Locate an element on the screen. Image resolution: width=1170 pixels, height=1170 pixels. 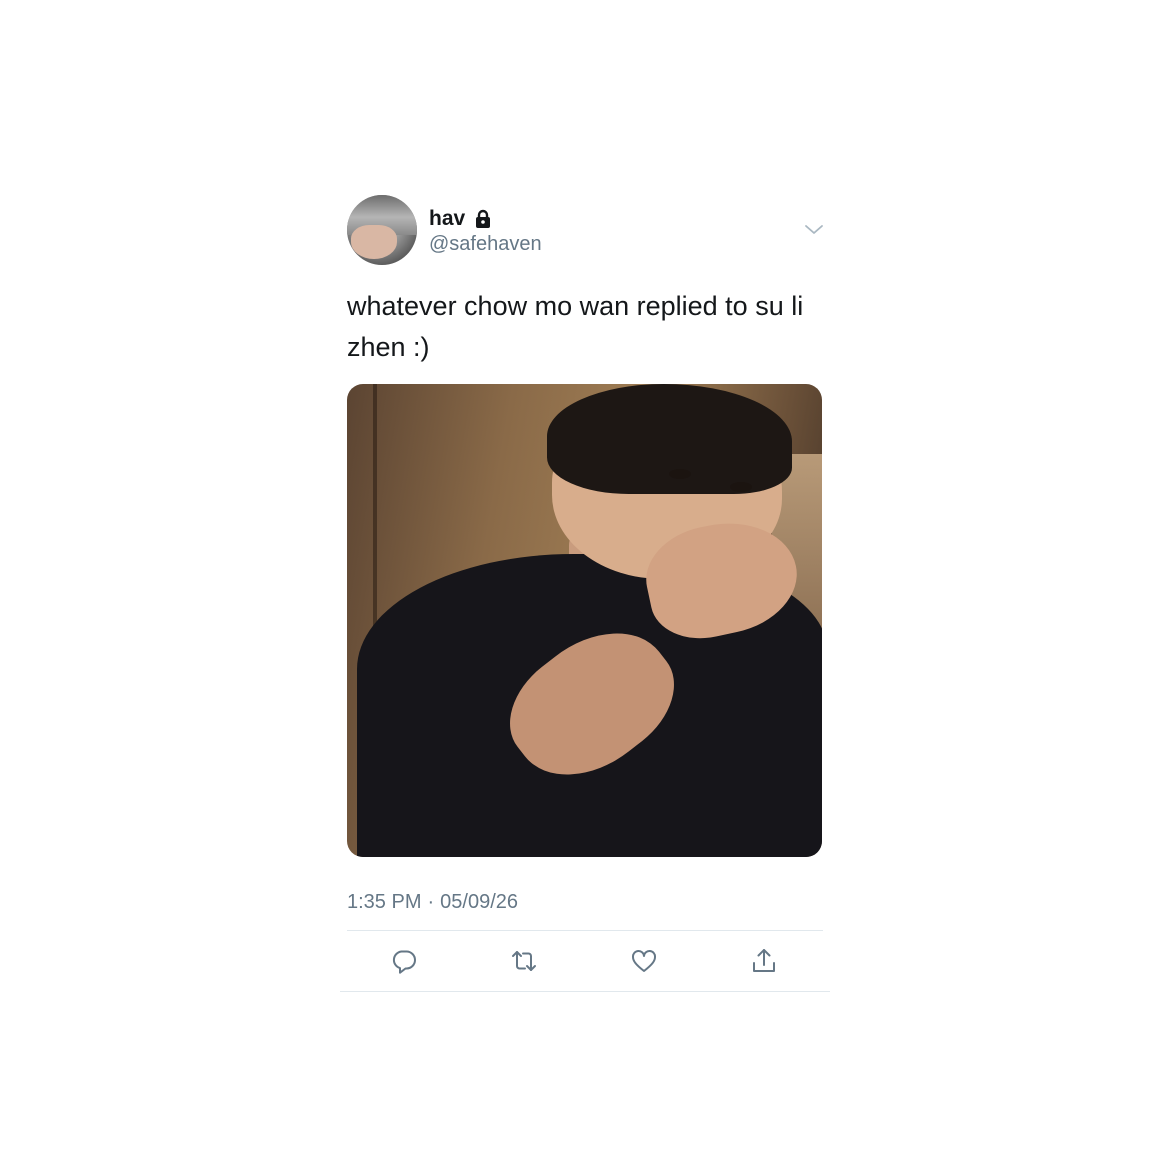
retweet-icon is located at coordinates (524, 961).